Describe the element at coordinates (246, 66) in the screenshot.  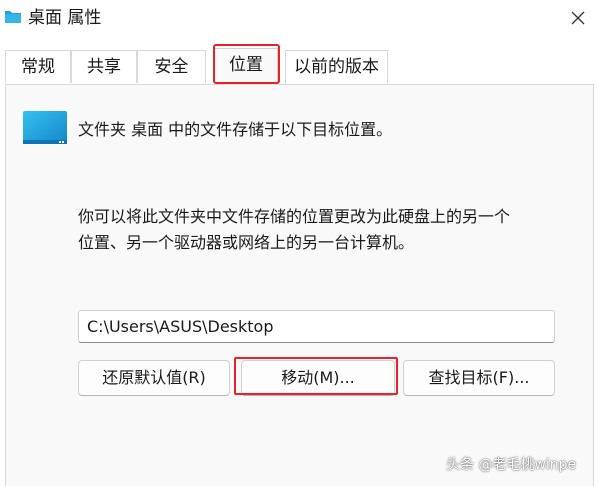
I see `tab-location: 位置` at that location.